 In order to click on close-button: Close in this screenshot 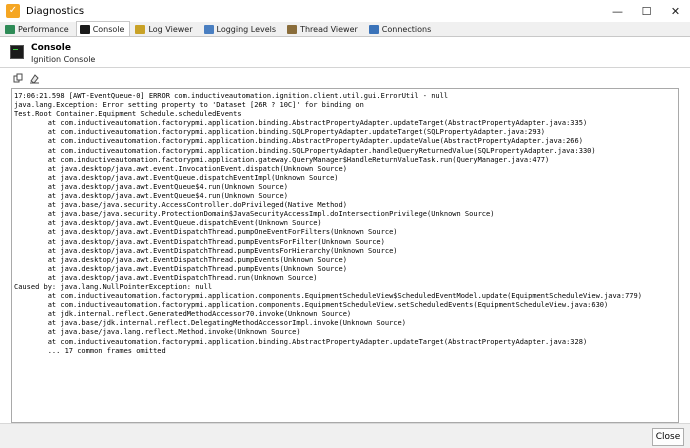, I will do `click(668, 437)`.